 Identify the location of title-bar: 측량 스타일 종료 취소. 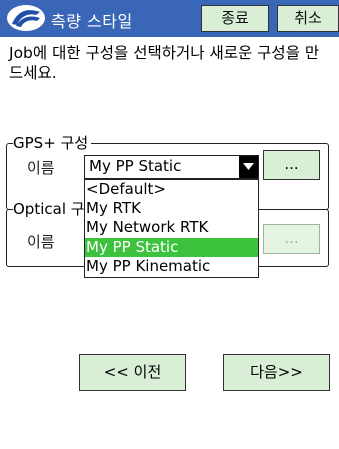
(169, 18).